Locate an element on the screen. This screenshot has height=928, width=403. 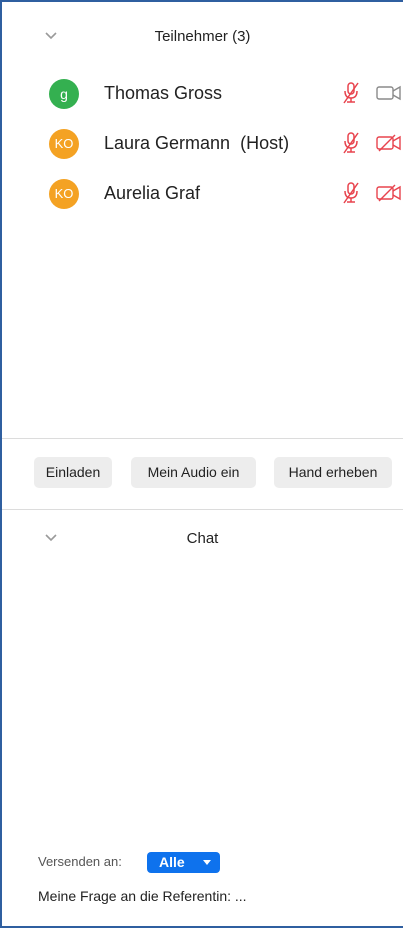
avatar: g is located at coordinates (64, 94).